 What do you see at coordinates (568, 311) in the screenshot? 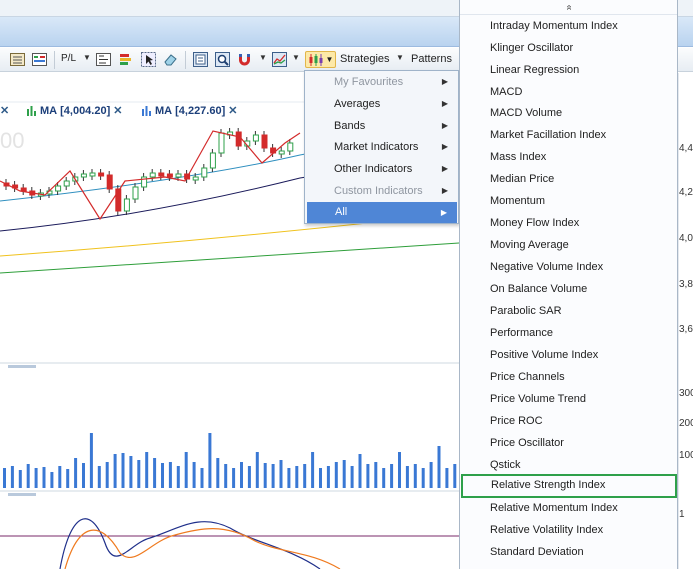
I see `list-item-parabolic-sar: Parabolic SAR` at bounding box center [568, 311].